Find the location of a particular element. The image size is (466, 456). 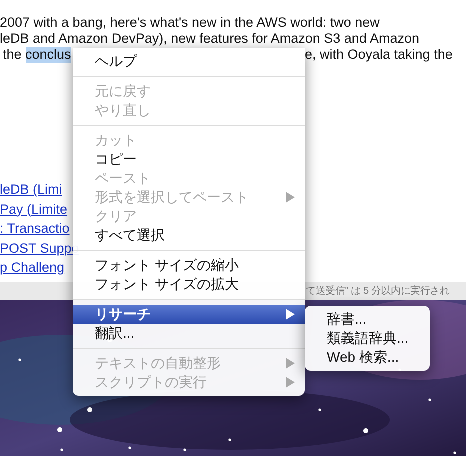

link: leDB (Limi is located at coordinates (31, 190).